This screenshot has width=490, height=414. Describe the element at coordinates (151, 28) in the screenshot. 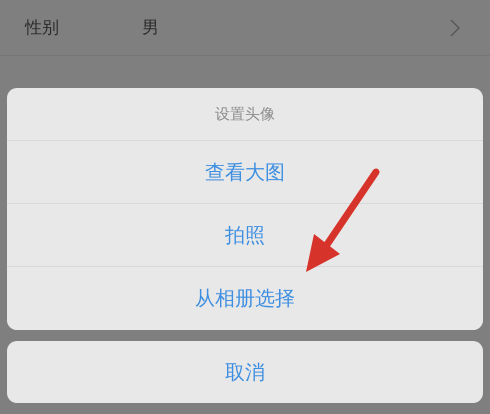

I see `field-value: 男` at that location.